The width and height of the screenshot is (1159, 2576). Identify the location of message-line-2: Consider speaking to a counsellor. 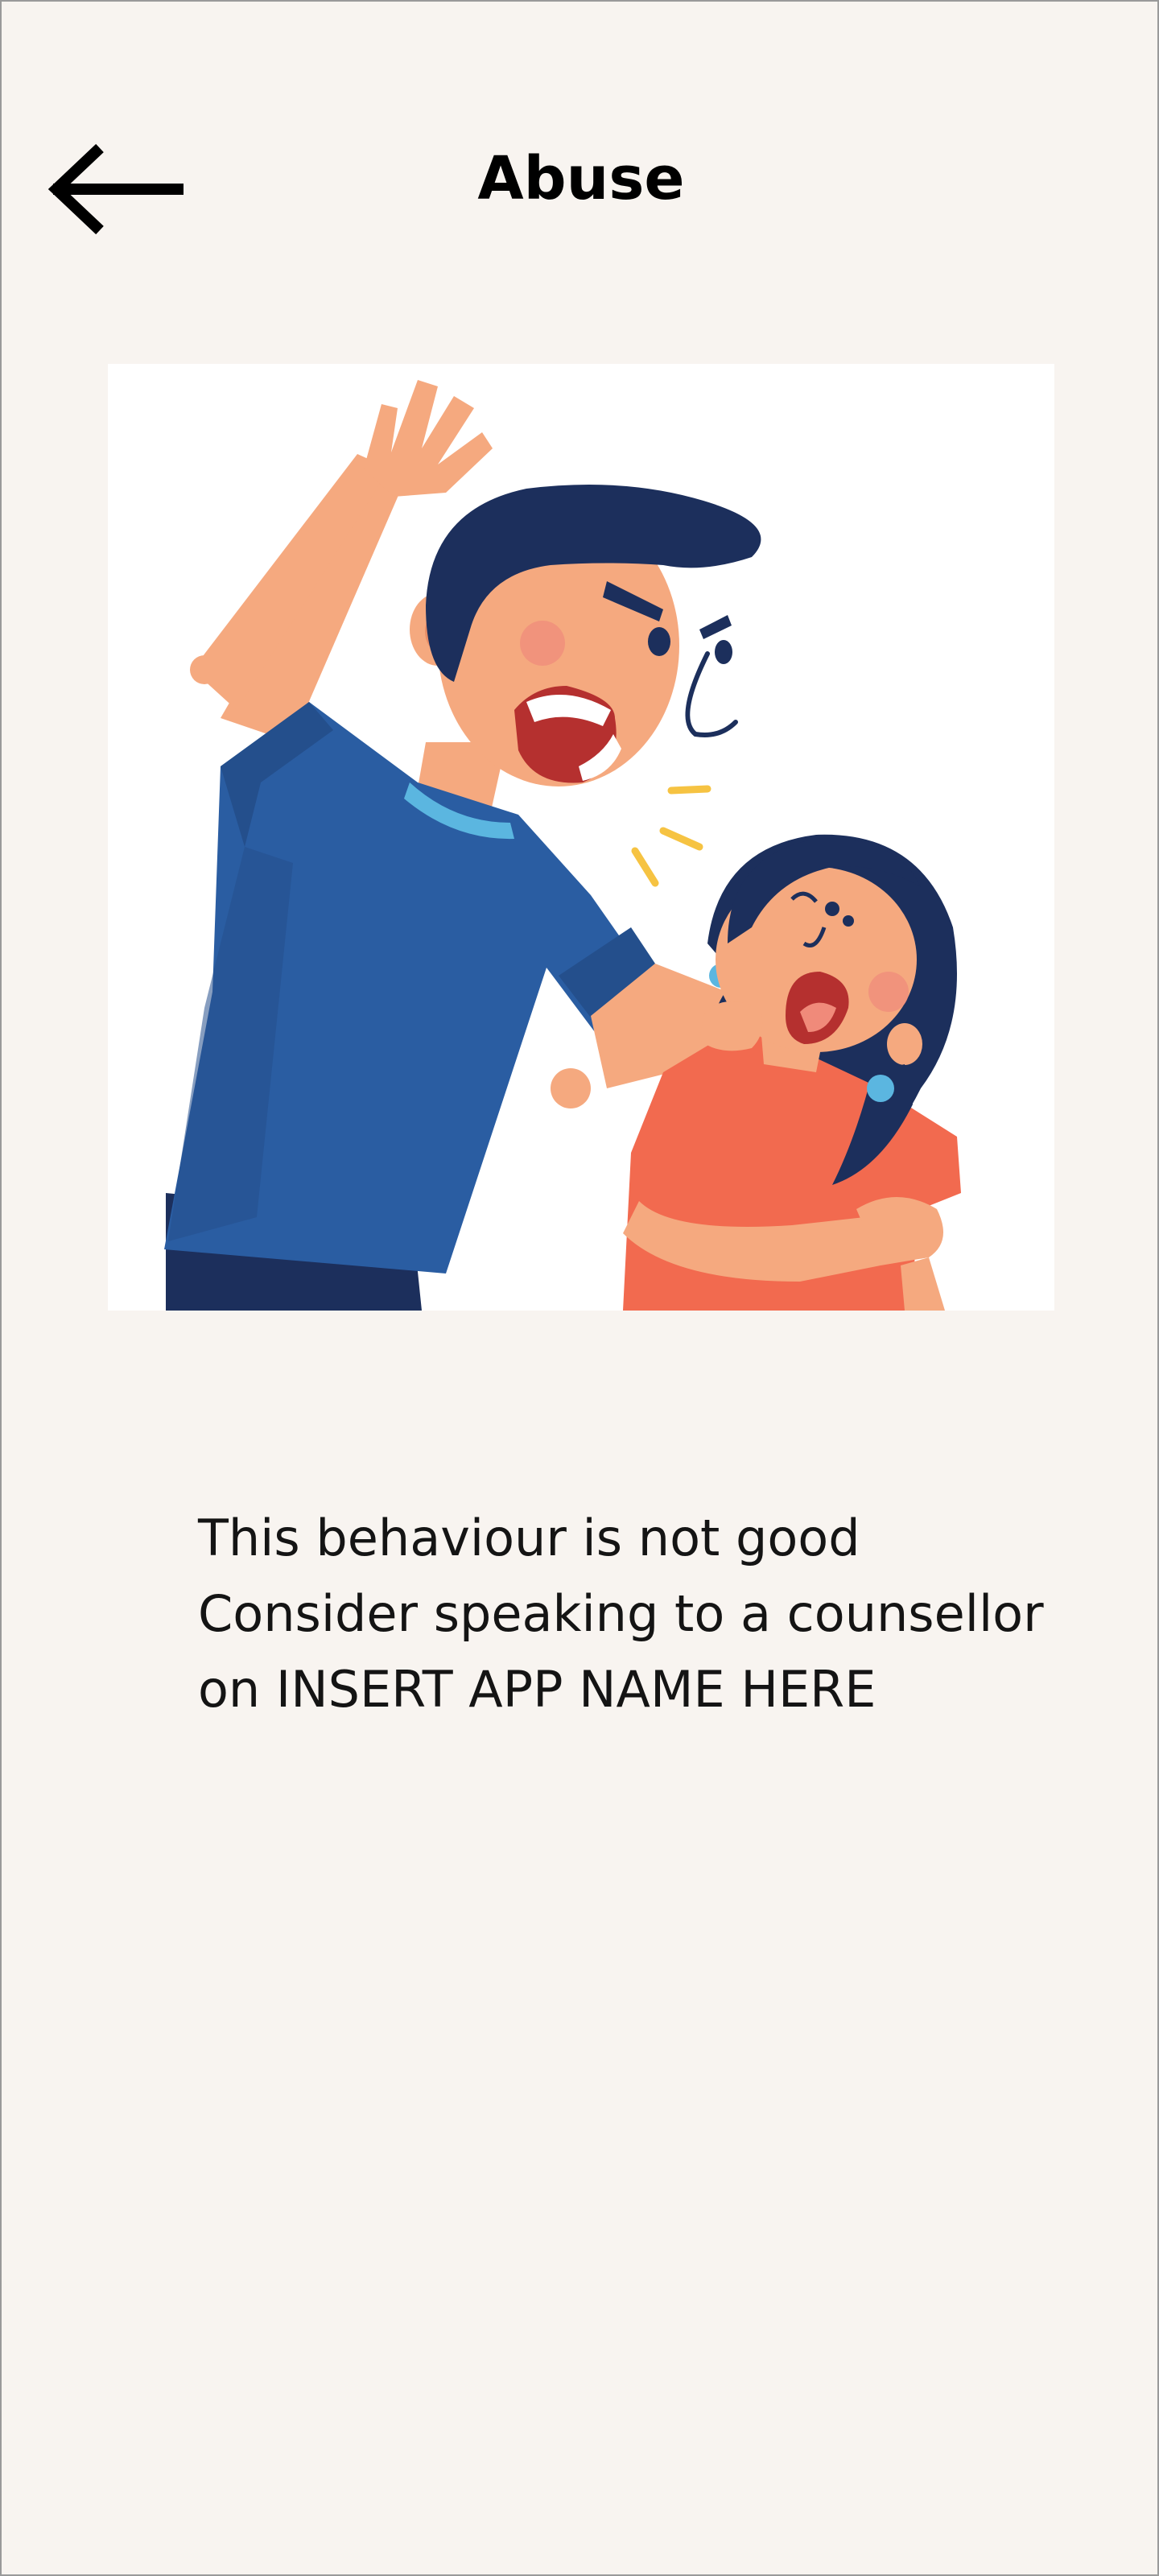
(621, 1613).